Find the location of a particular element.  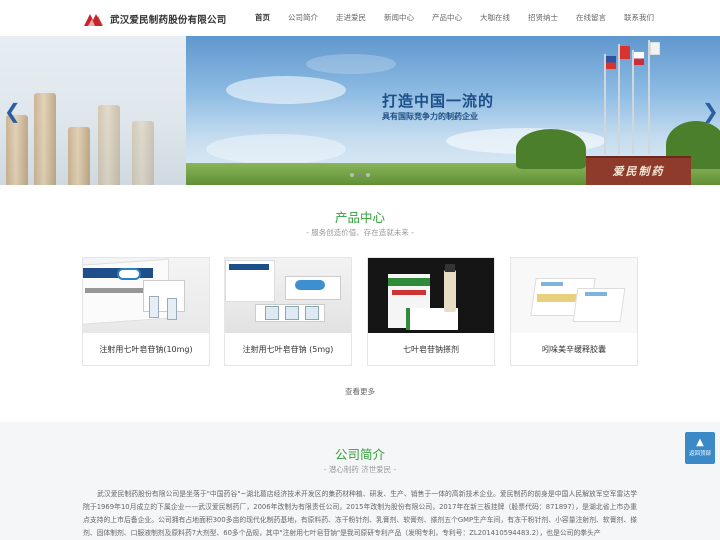

back-to-top-label: 返回顶部 is located at coordinates (699, 454).